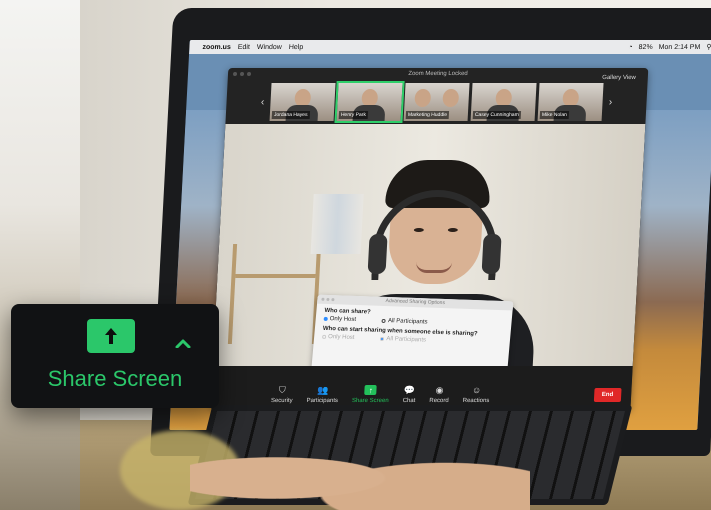  I want to click on participant-tile: Mike Nolan, so click(570, 102).